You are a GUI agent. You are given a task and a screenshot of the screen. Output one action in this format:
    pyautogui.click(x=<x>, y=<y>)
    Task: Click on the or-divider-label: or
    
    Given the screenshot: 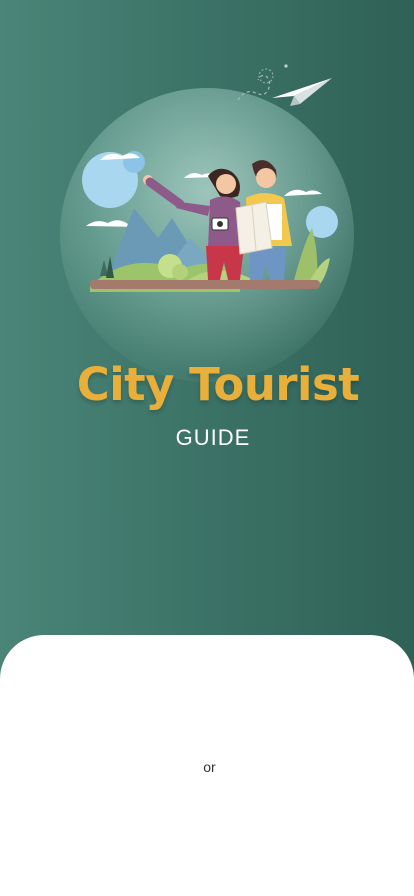 What is the action you would take?
    pyautogui.click(x=209, y=767)
    